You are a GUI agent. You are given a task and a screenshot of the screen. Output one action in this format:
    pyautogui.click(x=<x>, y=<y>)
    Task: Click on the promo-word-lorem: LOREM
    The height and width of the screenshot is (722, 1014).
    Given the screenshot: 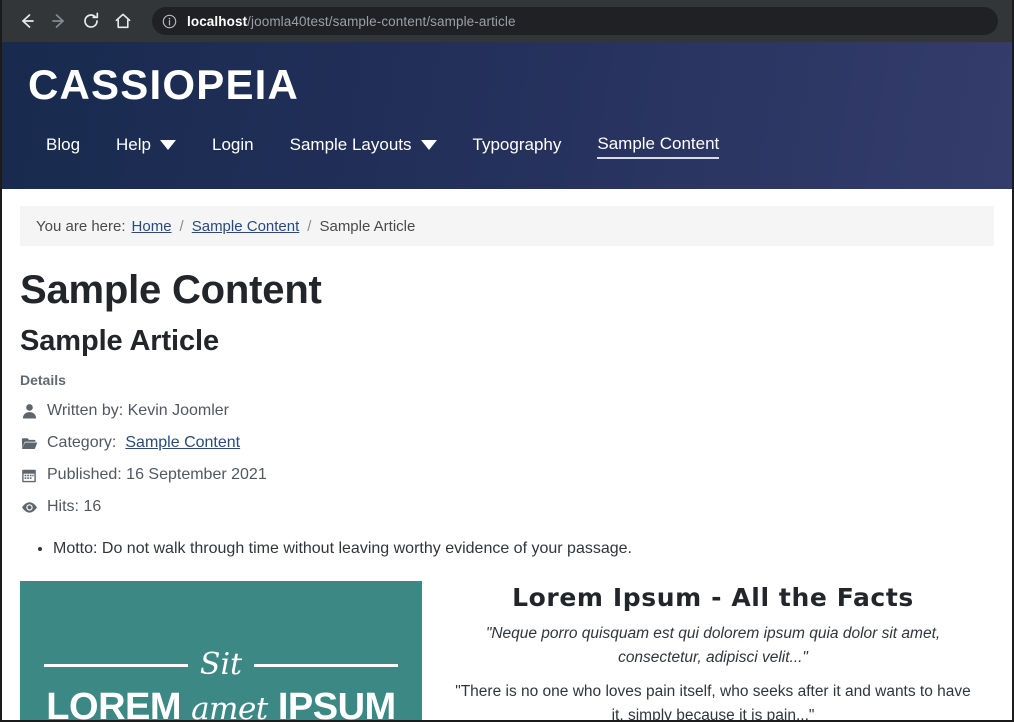 What is the action you would take?
    pyautogui.click(x=114, y=704)
    